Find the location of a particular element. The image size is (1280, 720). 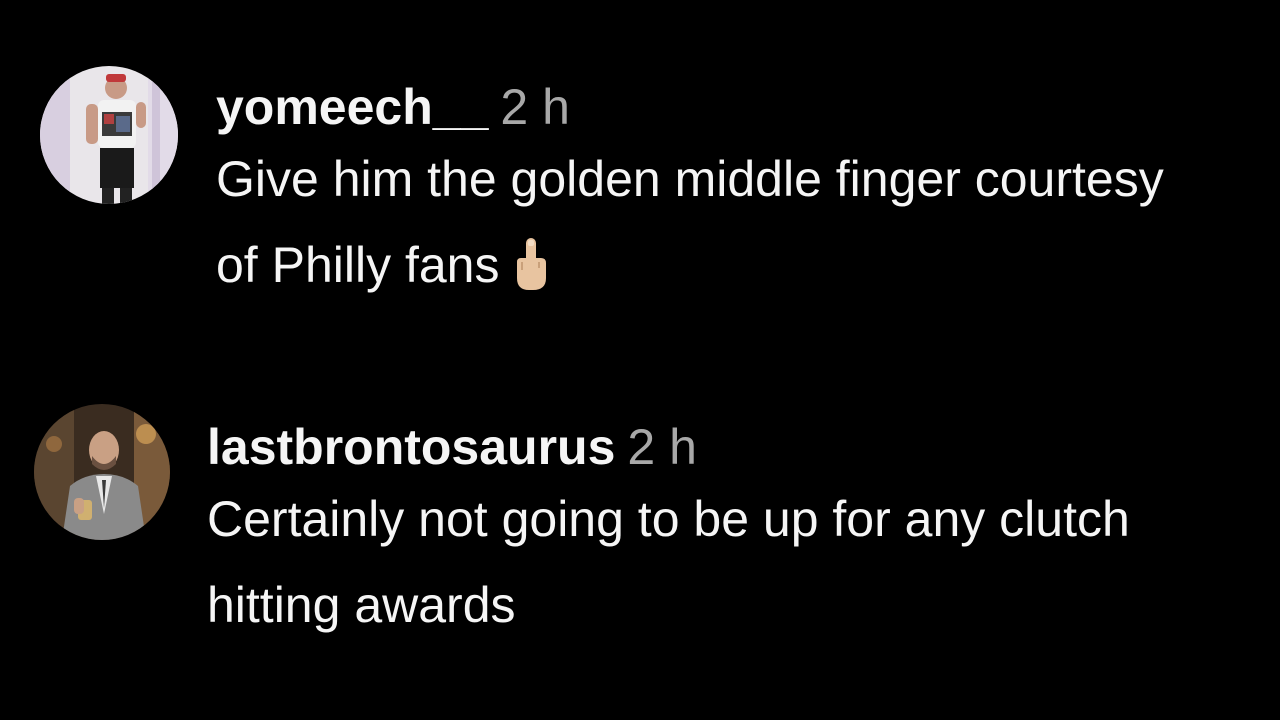

username-link: yomeech__ is located at coordinates (352, 107).